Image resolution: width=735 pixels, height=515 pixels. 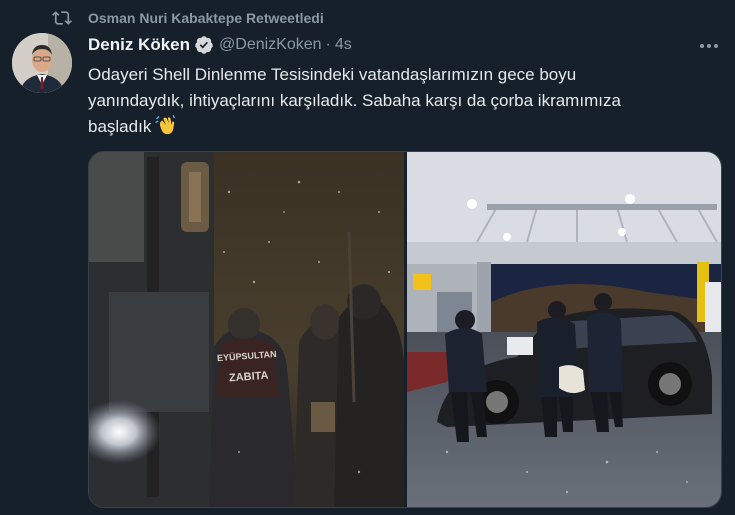 I want to click on avatar, so click(x=42, y=63).